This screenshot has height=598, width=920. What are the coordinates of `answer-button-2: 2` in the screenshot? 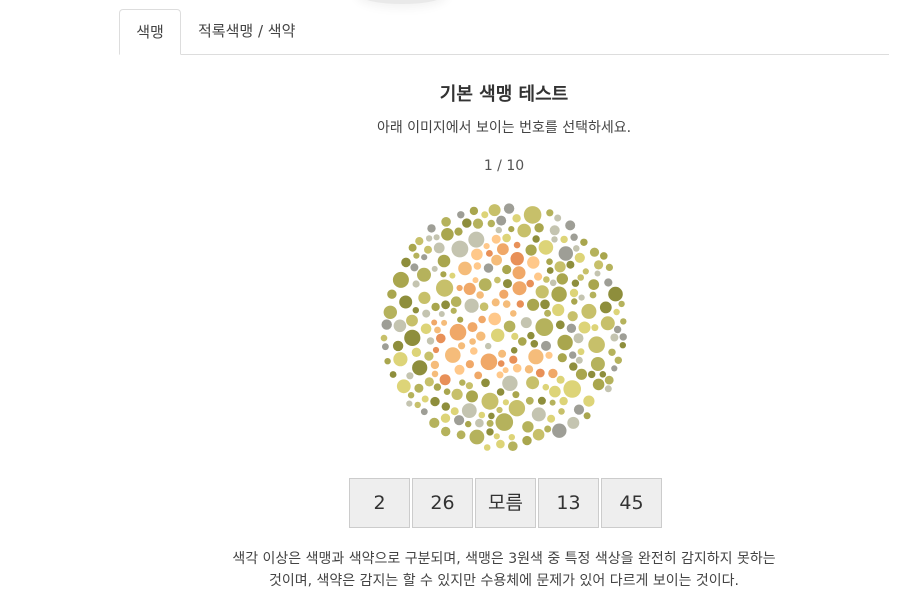 It's located at (379, 503).